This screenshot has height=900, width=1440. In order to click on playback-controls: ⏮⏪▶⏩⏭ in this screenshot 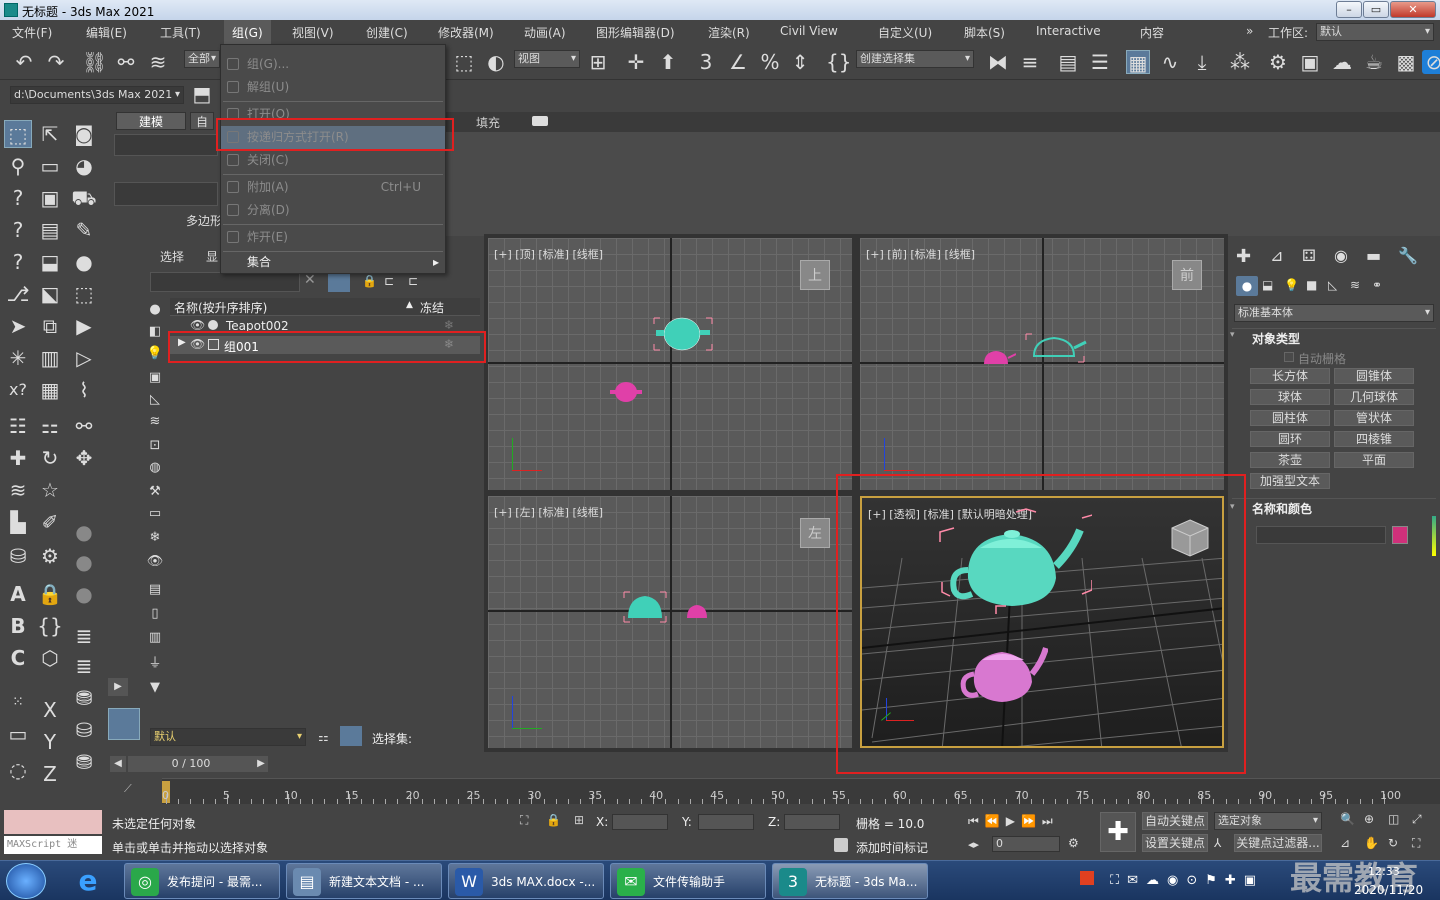, I will do `click(1013, 821)`.